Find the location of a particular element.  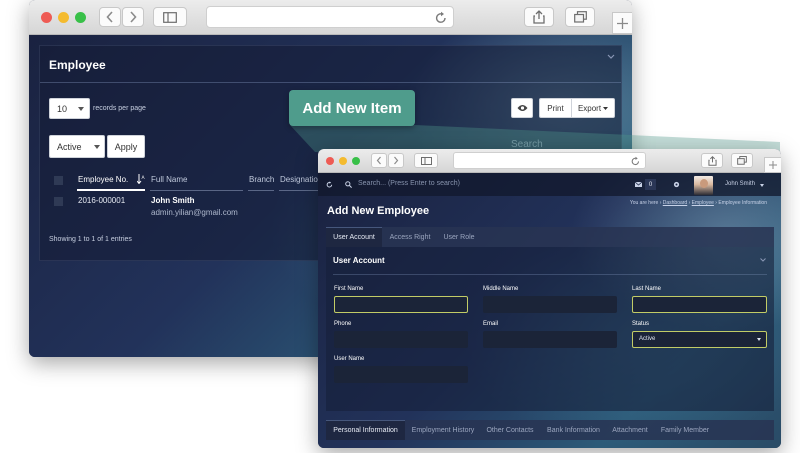

phone-input is located at coordinates (401, 339).